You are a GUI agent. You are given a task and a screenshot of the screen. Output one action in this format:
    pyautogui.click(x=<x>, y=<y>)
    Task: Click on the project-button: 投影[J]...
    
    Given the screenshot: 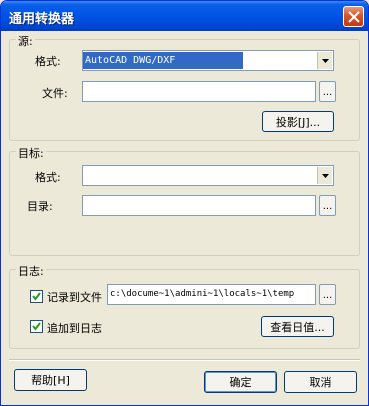 What is the action you would take?
    pyautogui.click(x=298, y=121)
    